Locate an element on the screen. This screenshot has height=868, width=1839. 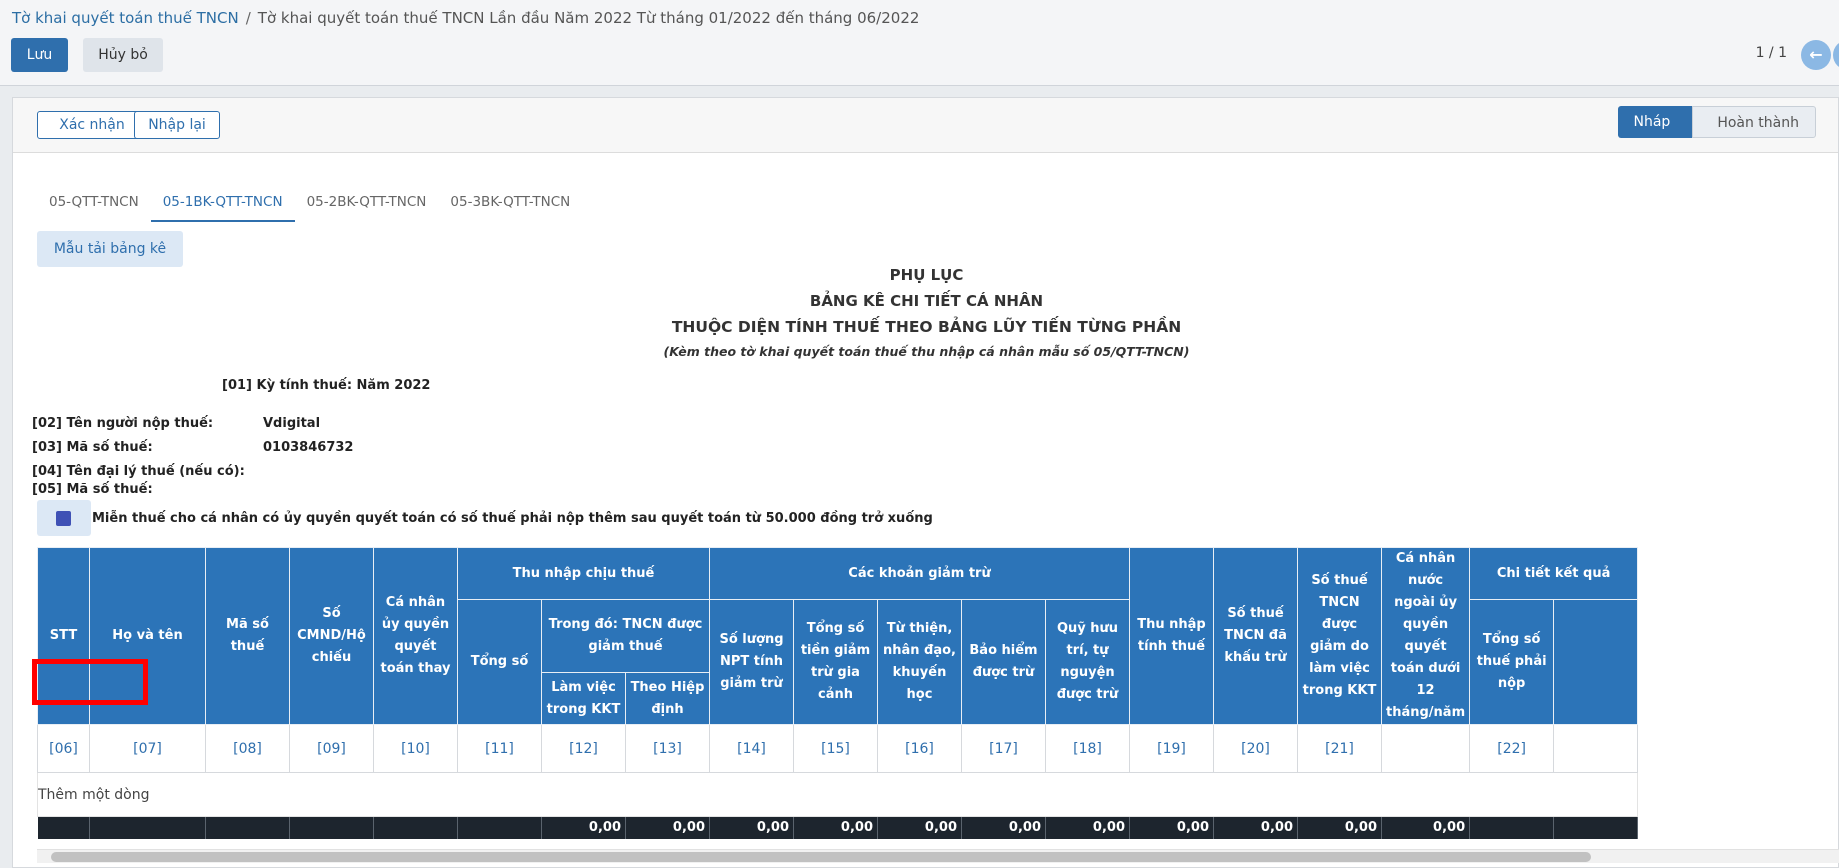
header-kkt: Làm việc trong KKT is located at coordinates (583, 698).